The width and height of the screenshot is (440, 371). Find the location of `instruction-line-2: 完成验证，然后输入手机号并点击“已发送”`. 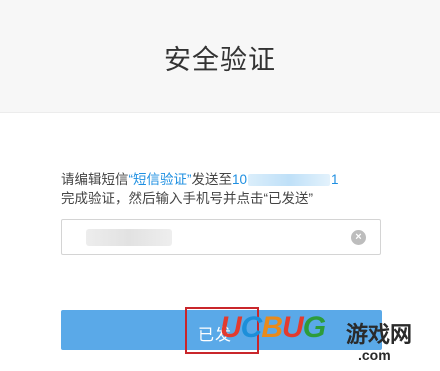

instruction-line-2: 完成验证，然后输入手机号并点击“已发送” is located at coordinates (187, 198).